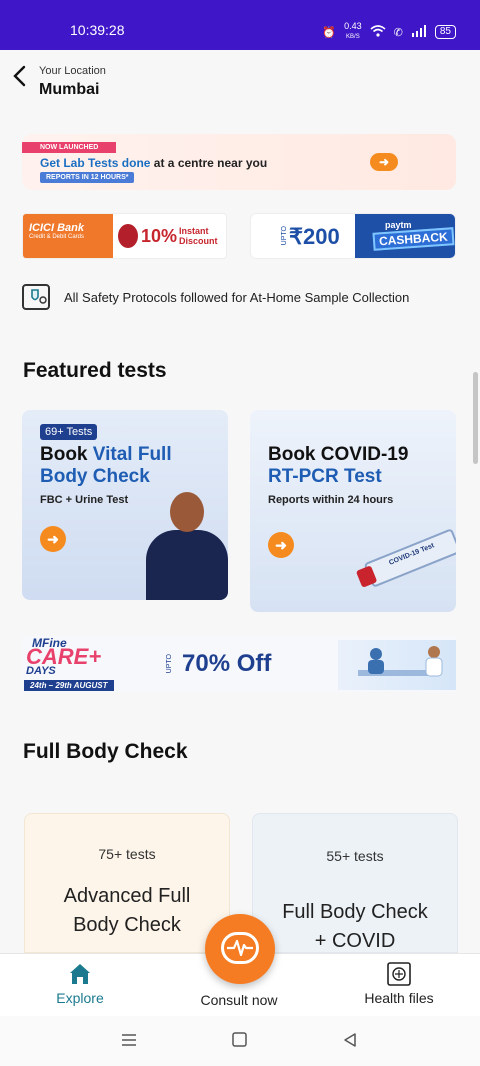 The width and height of the screenshot is (480, 1066). Describe the element at coordinates (69, 90) in the screenshot. I see `location-city: Mumbai` at that location.